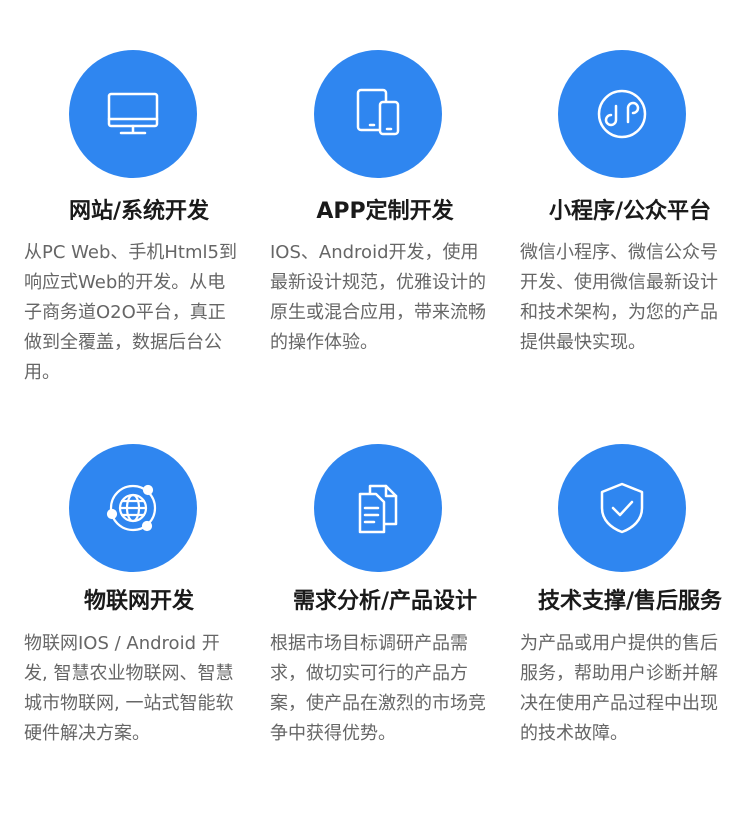  What do you see at coordinates (630, 211) in the screenshot?
I see `service-title: 小程序/公众平台` at bounding box center [630, 211].